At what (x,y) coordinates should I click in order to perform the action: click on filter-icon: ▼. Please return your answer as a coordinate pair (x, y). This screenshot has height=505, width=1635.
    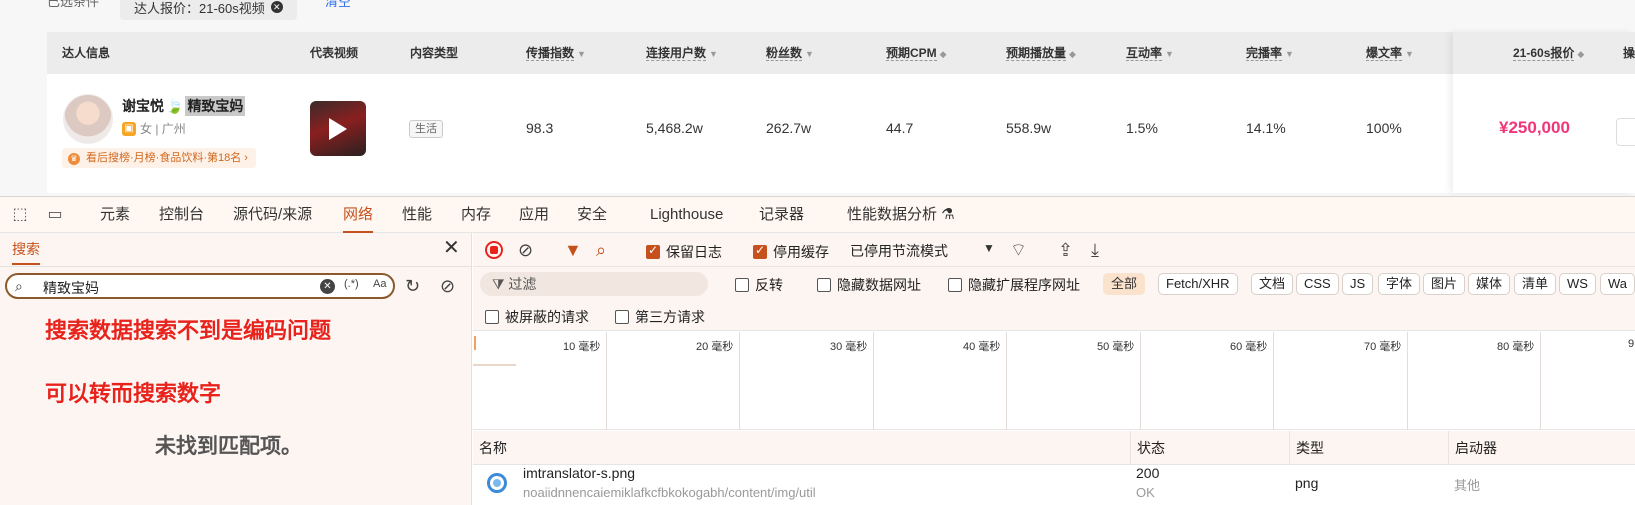
    Looking at the image, I should click on (573, 250).